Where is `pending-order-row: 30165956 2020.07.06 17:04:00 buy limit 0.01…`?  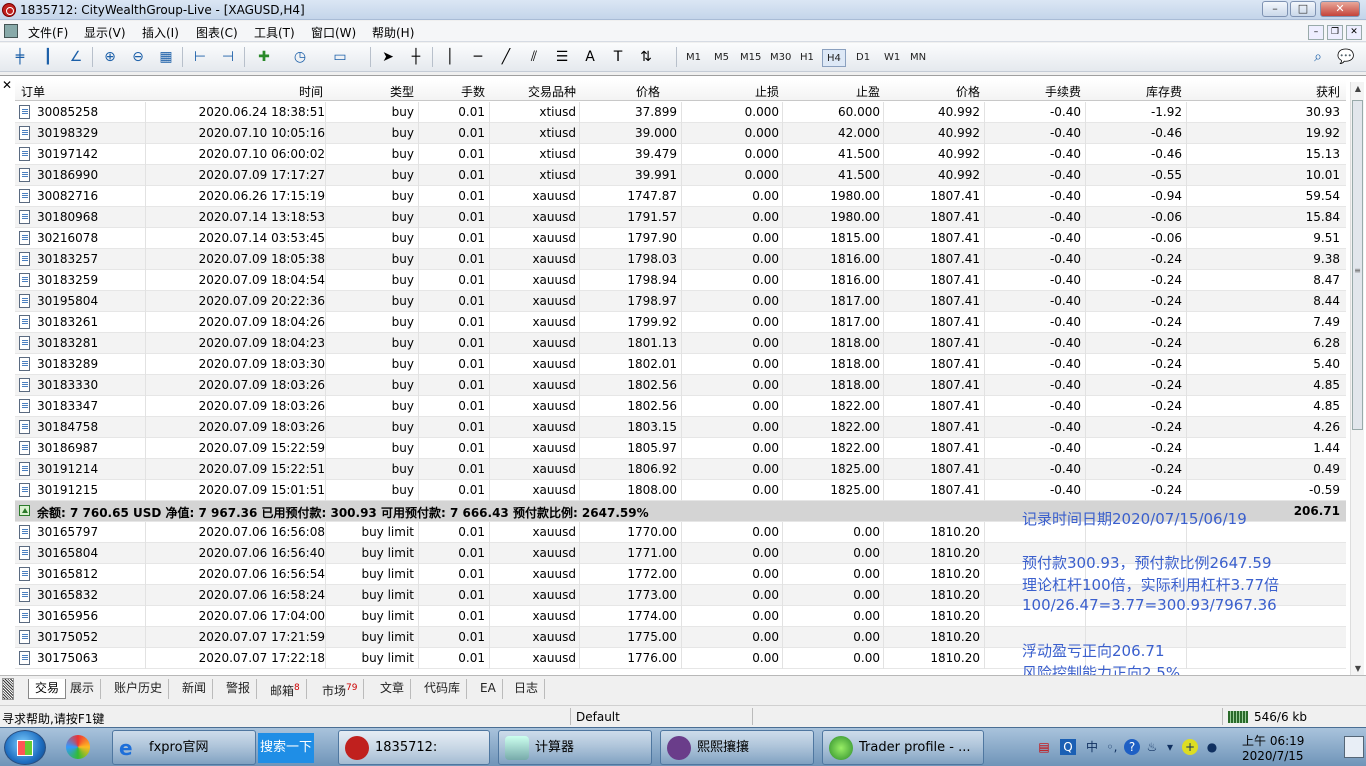 pending-order-row: 30165956 2020.07.06 17:04:00 buy limit 0.01… is located at coordinates (680, 616).